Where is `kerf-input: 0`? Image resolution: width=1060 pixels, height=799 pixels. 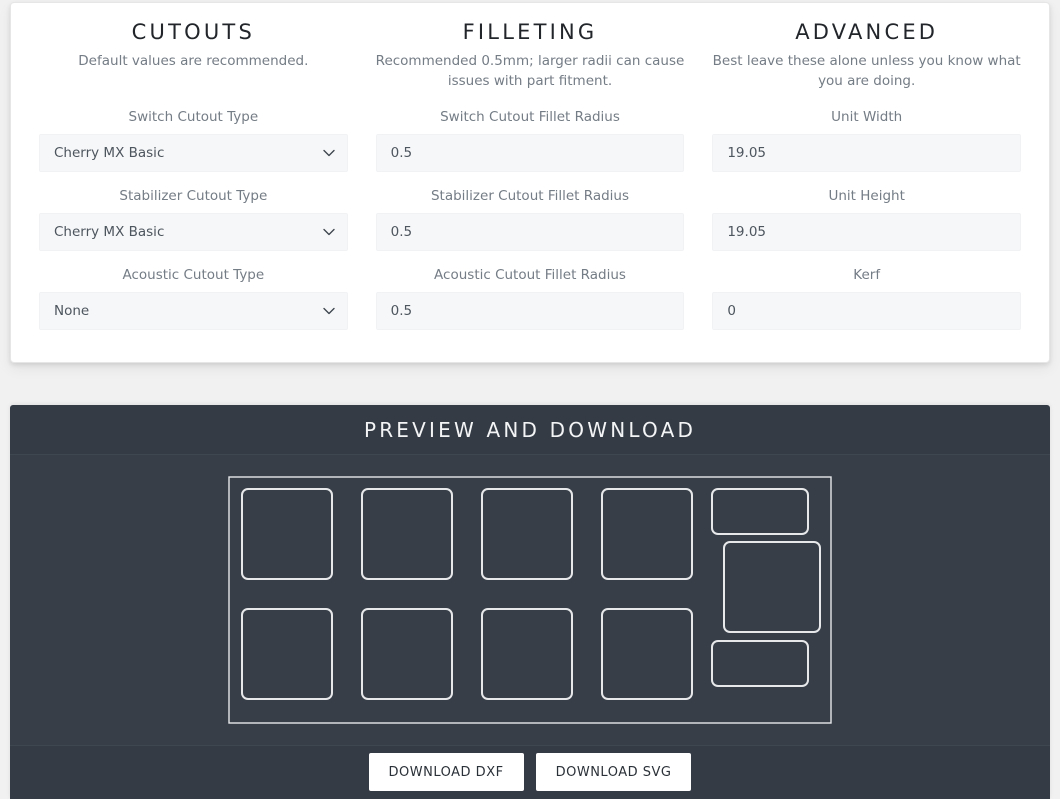 kerf-input: 0 is located at coordinates (867, 311).